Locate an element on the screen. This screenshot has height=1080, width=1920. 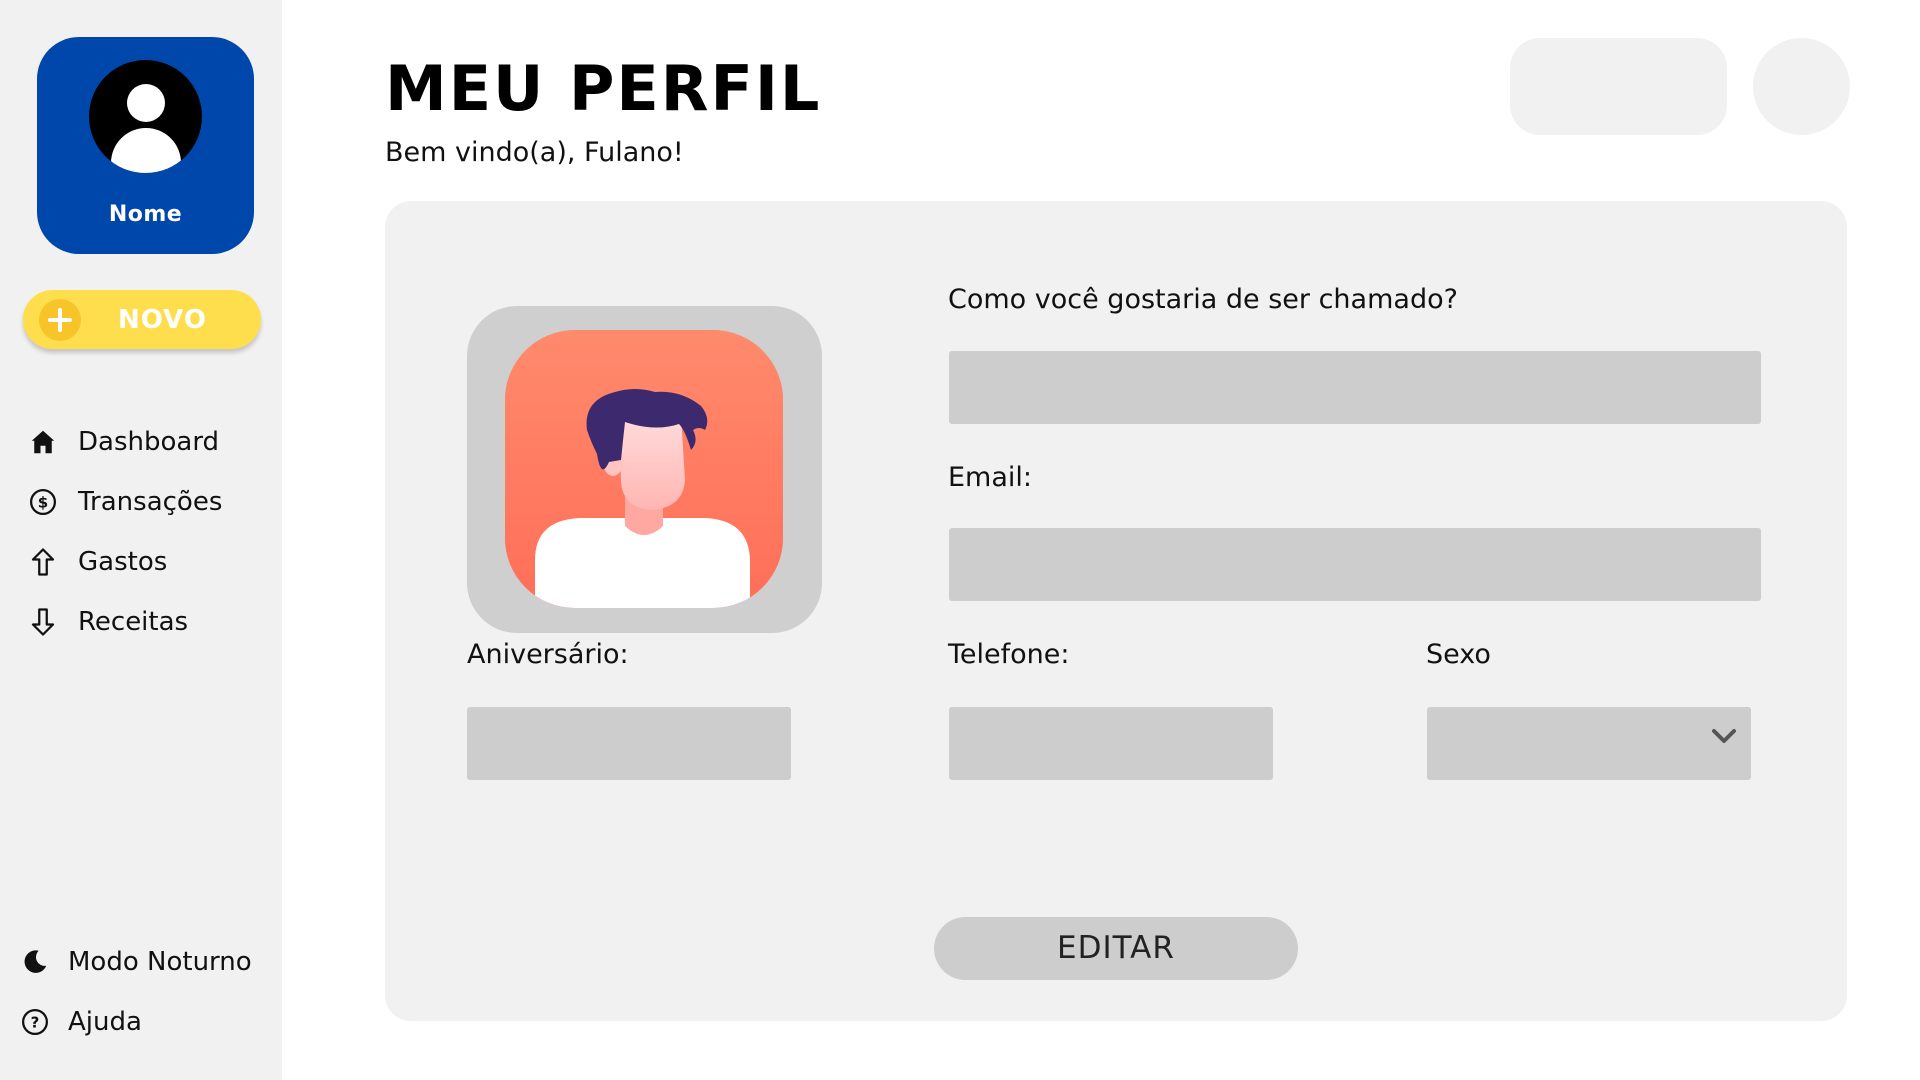
sidebar-item-label: Ajuda is located at coordinates (105, 1022).